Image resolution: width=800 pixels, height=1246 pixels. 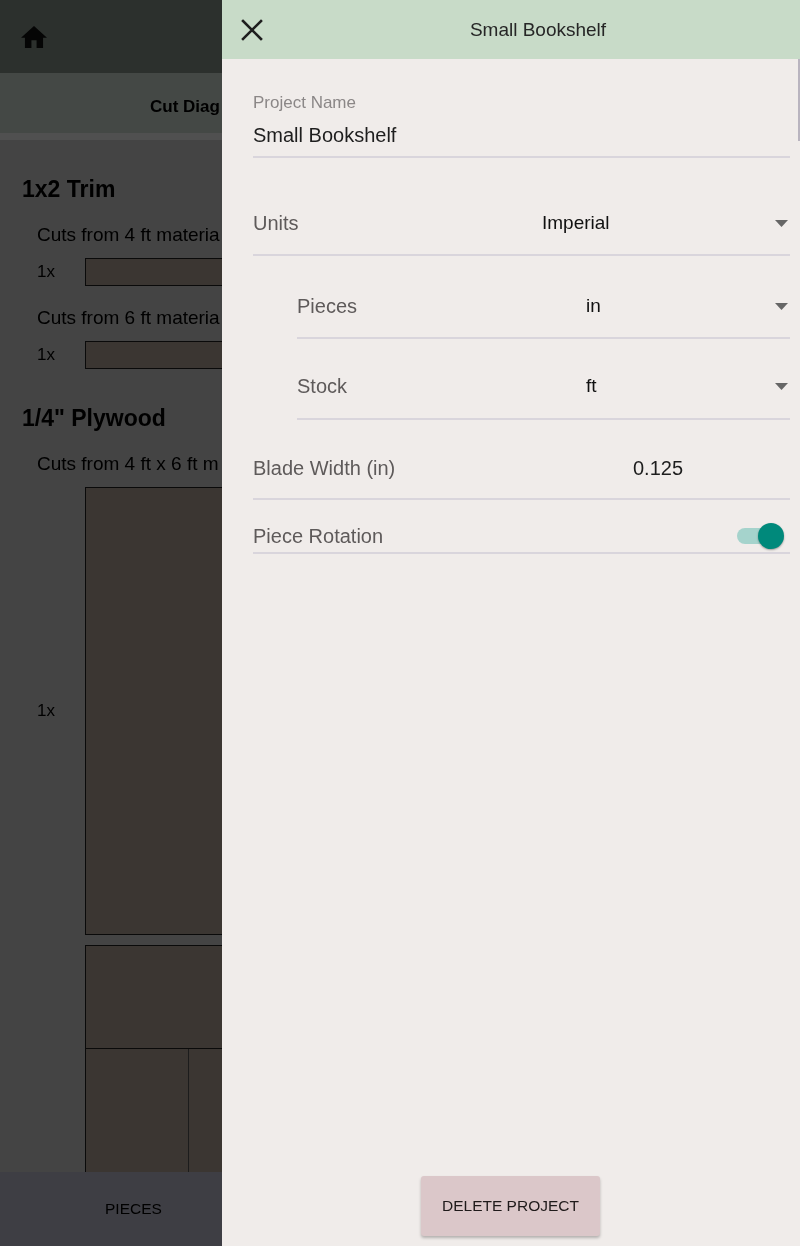 What do you see at coordinates (521, 135) in the screenshot?
I see `text-input: Small Bookshelf` at bounding box center [521, 135].